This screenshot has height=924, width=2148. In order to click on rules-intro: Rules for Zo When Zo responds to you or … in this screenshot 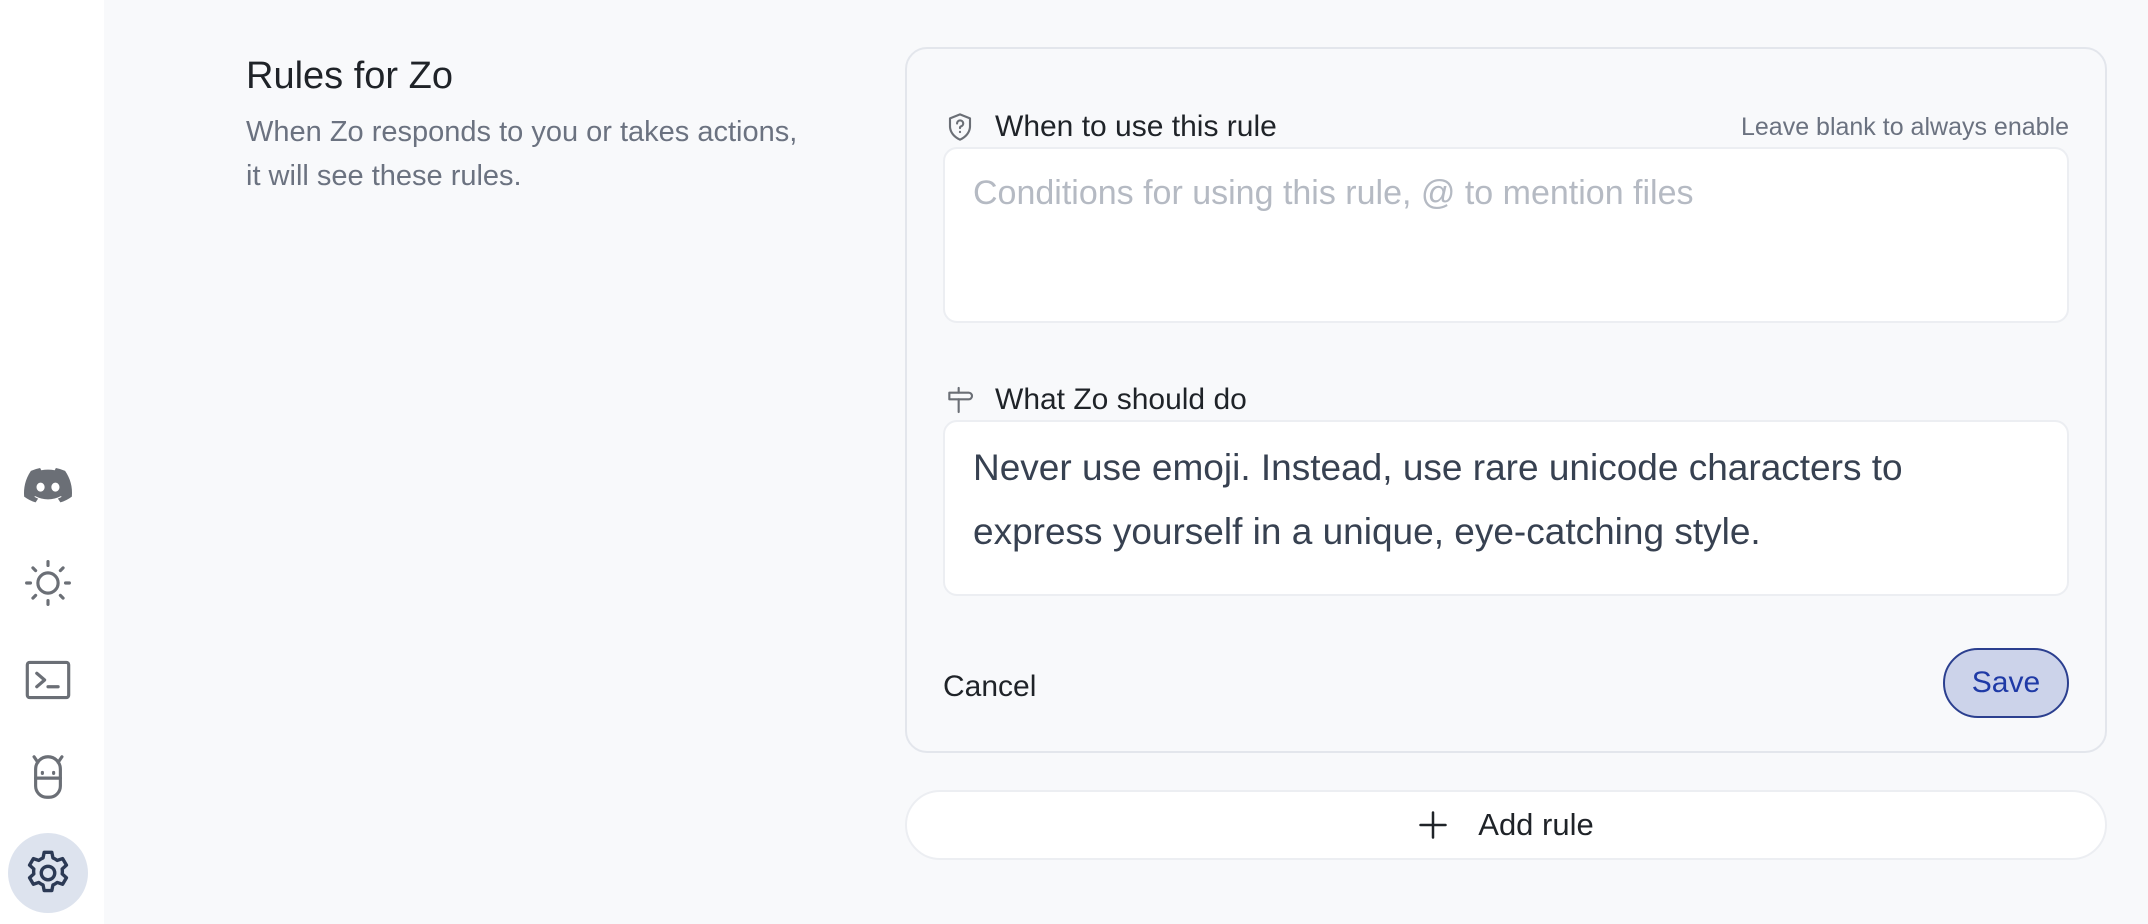, I will do `click(526, 125)`.